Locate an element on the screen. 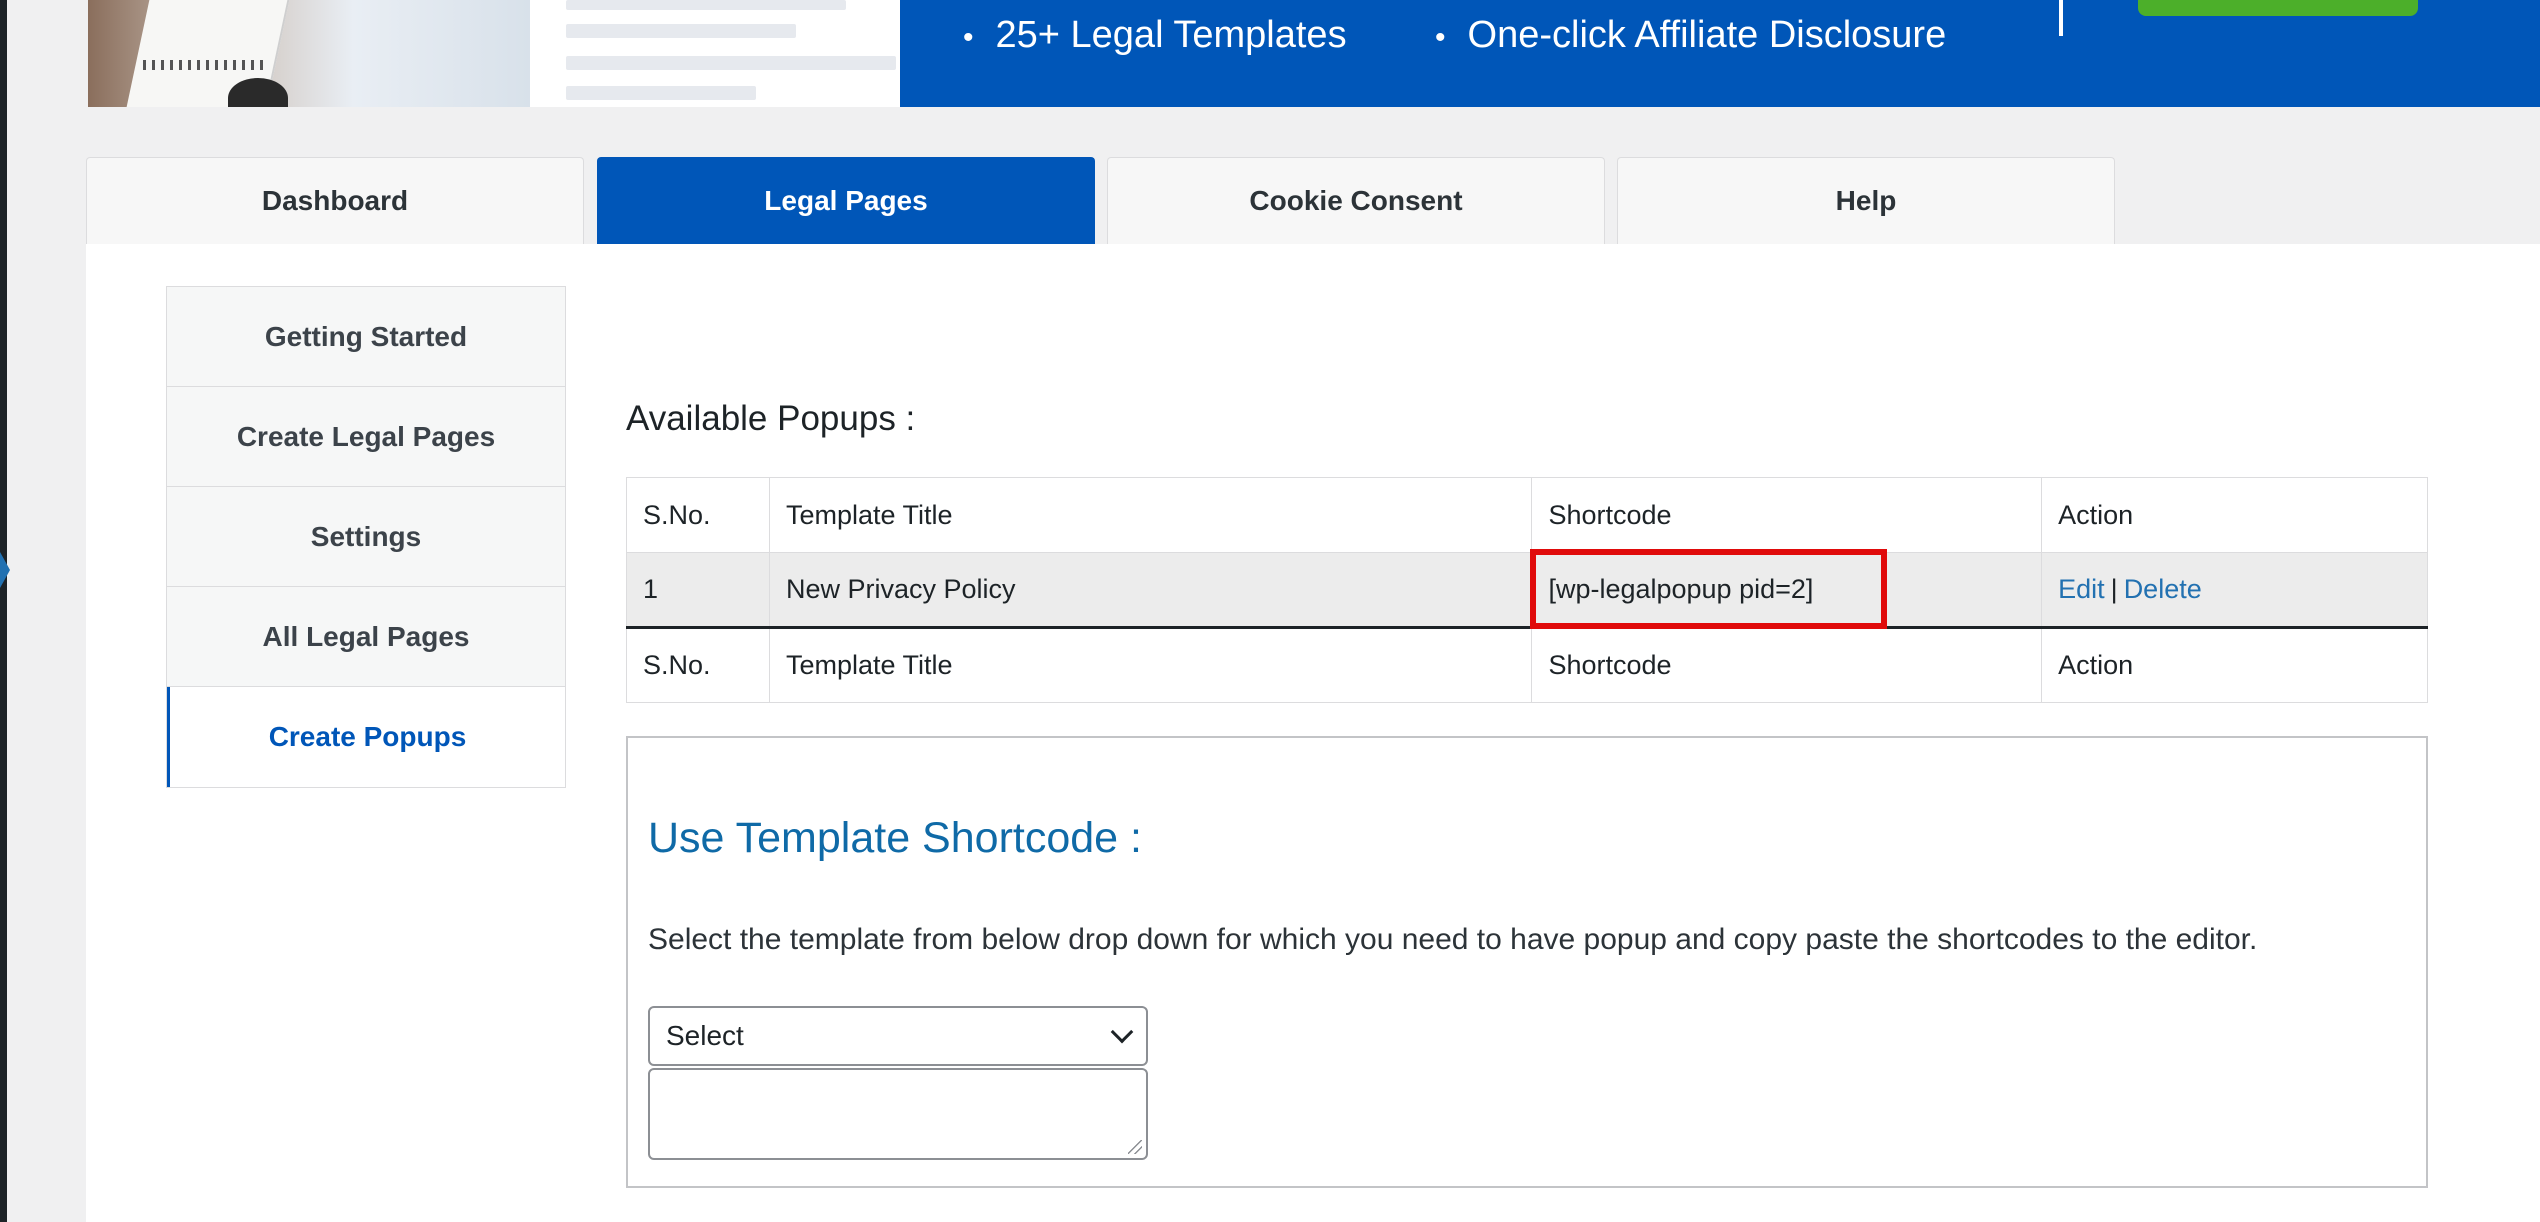  banner-cta-button is located at coordinates (2278, 8).